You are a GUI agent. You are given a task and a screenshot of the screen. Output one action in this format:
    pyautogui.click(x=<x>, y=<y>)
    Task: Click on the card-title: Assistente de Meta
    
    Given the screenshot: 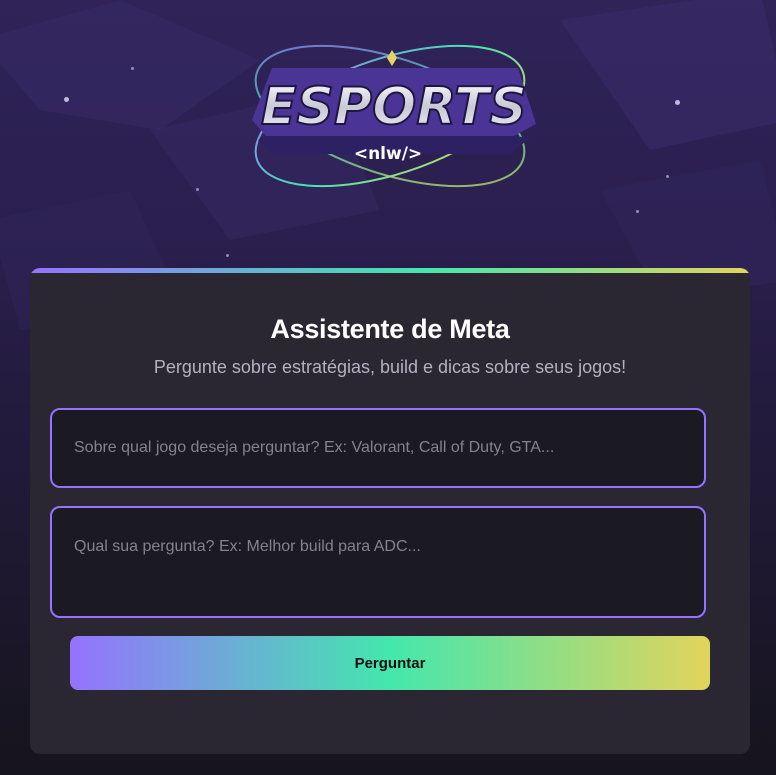 What is the action you would take?
    pyautogui.click(x=390, y=329)
    